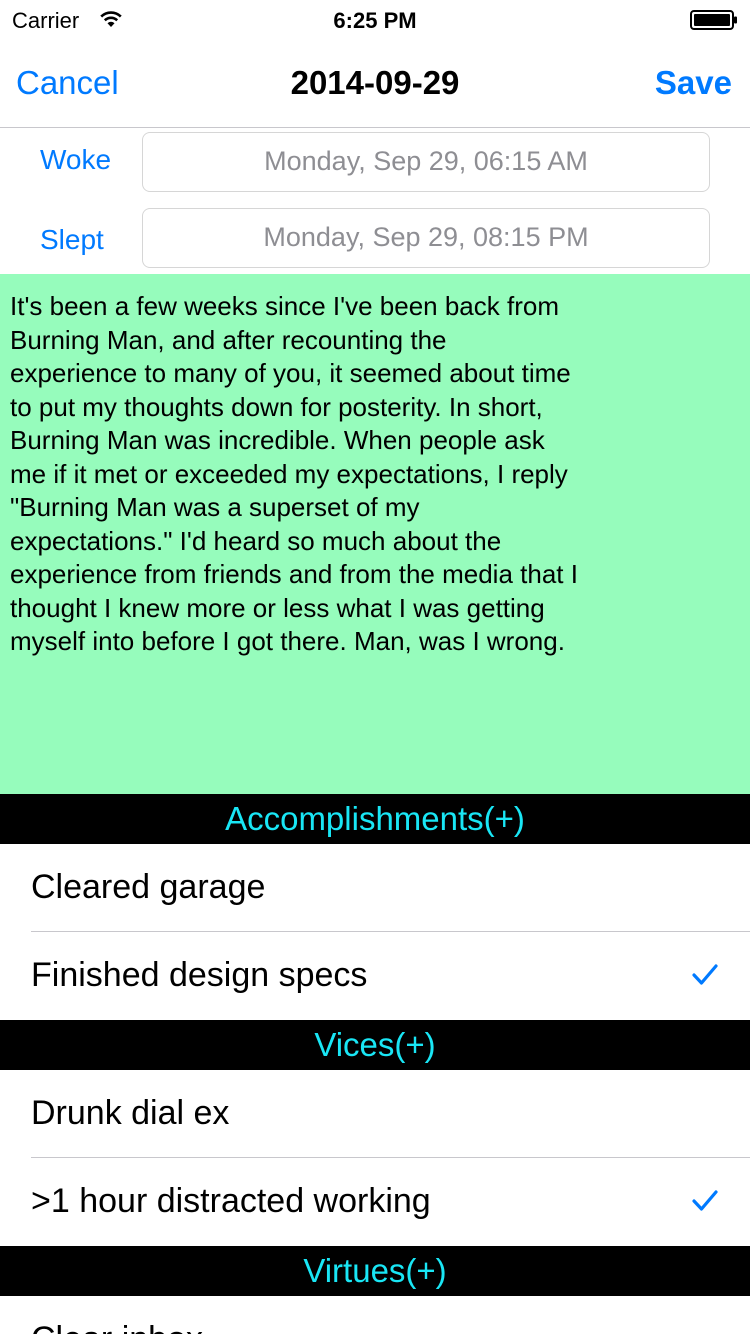 The image size is (750, 1334). What do you see at coordinates (375, 976) in the screenshot?
I see `list-item: Finished design specs` at bounding box center [375, 976].